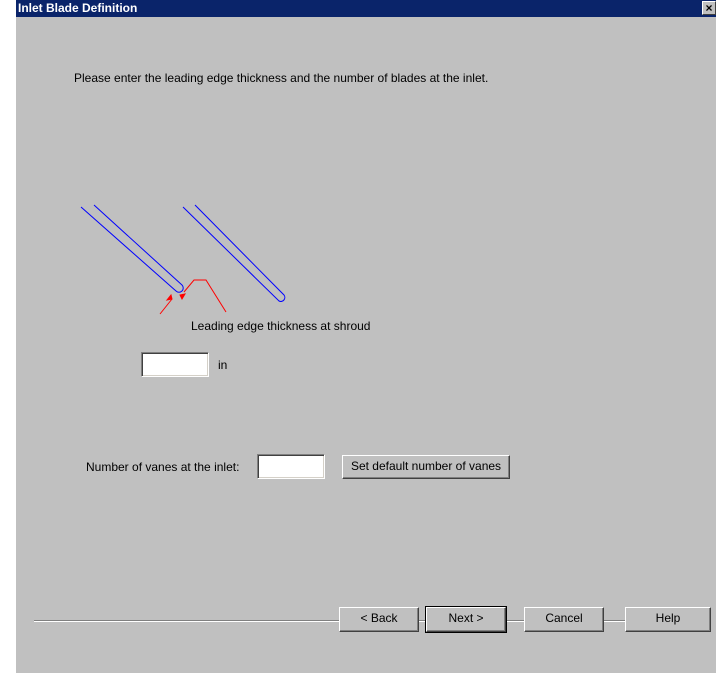  Describe the element at coordinates (426, 467) in the screenshot. I see `set-default-vanes-button: Set default number of vanes` at that location.